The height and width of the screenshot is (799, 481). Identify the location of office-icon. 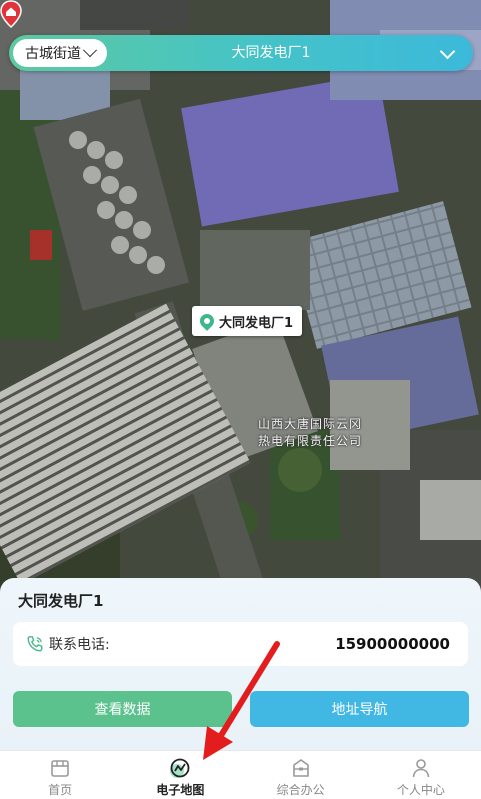
(300, 768).